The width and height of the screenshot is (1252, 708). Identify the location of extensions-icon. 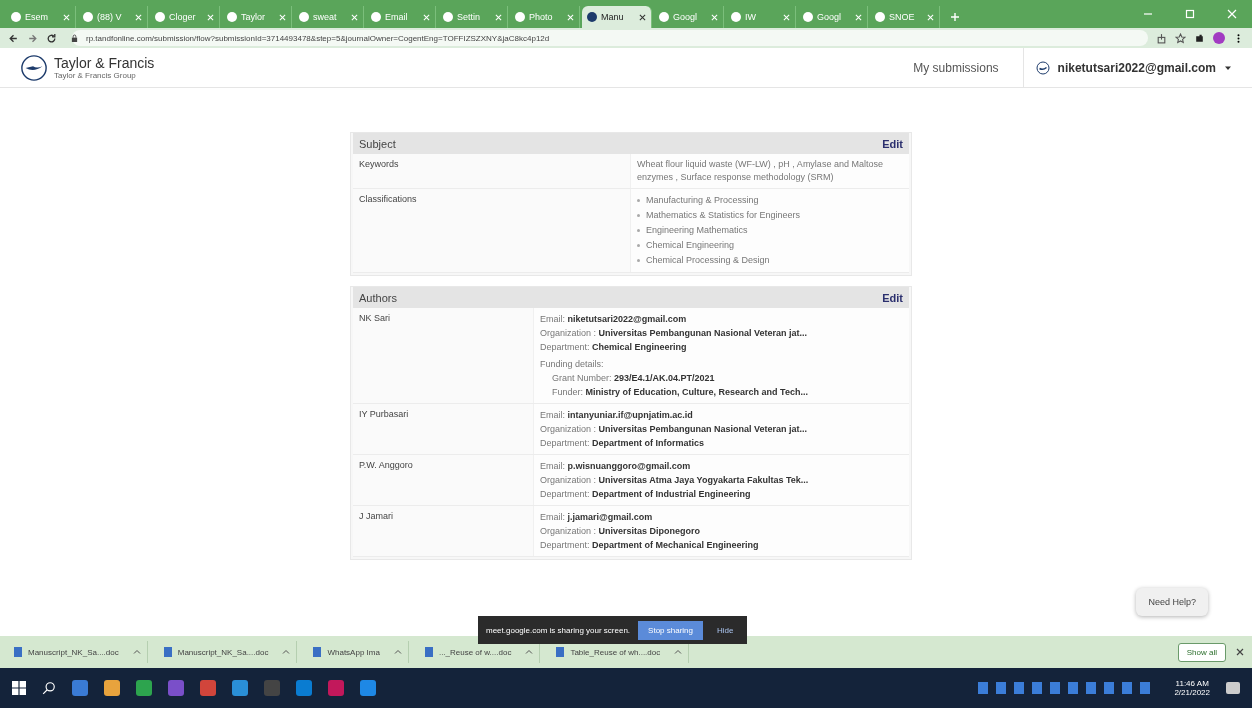
(1199, 38).